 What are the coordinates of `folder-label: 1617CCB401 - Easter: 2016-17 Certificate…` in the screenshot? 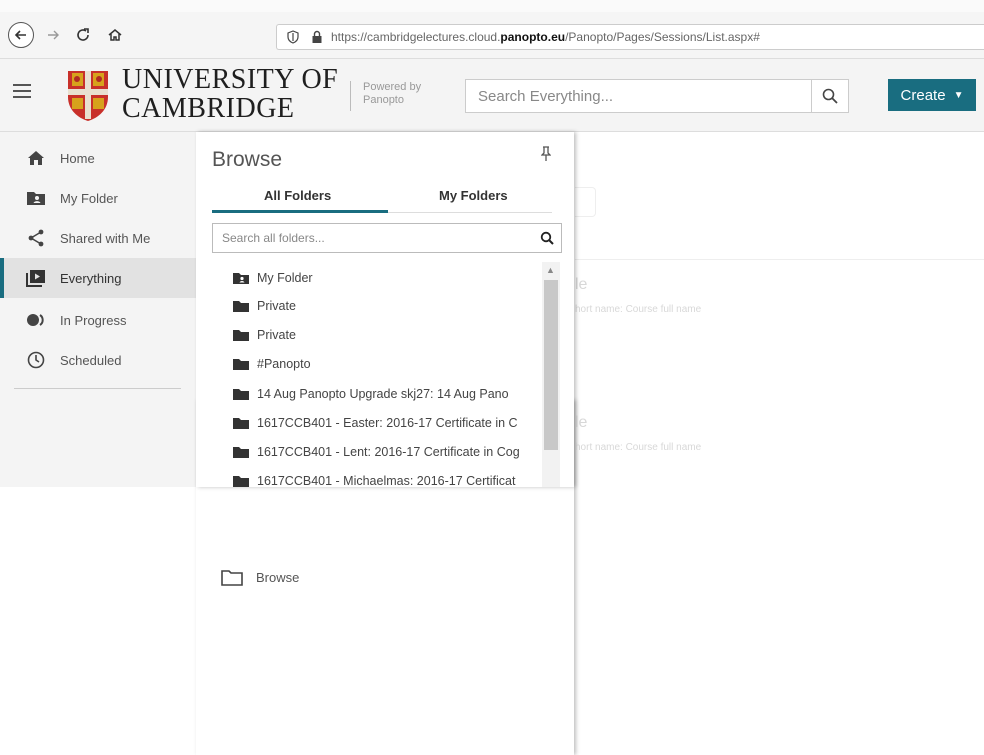 It's located at (387, 423).